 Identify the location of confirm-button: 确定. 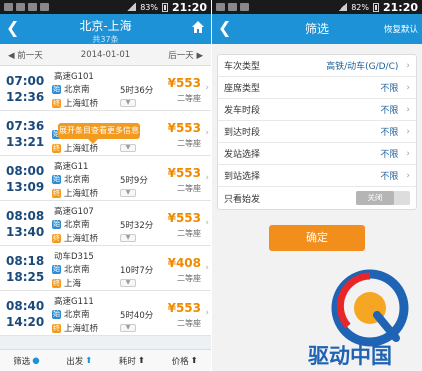
(317, 238).